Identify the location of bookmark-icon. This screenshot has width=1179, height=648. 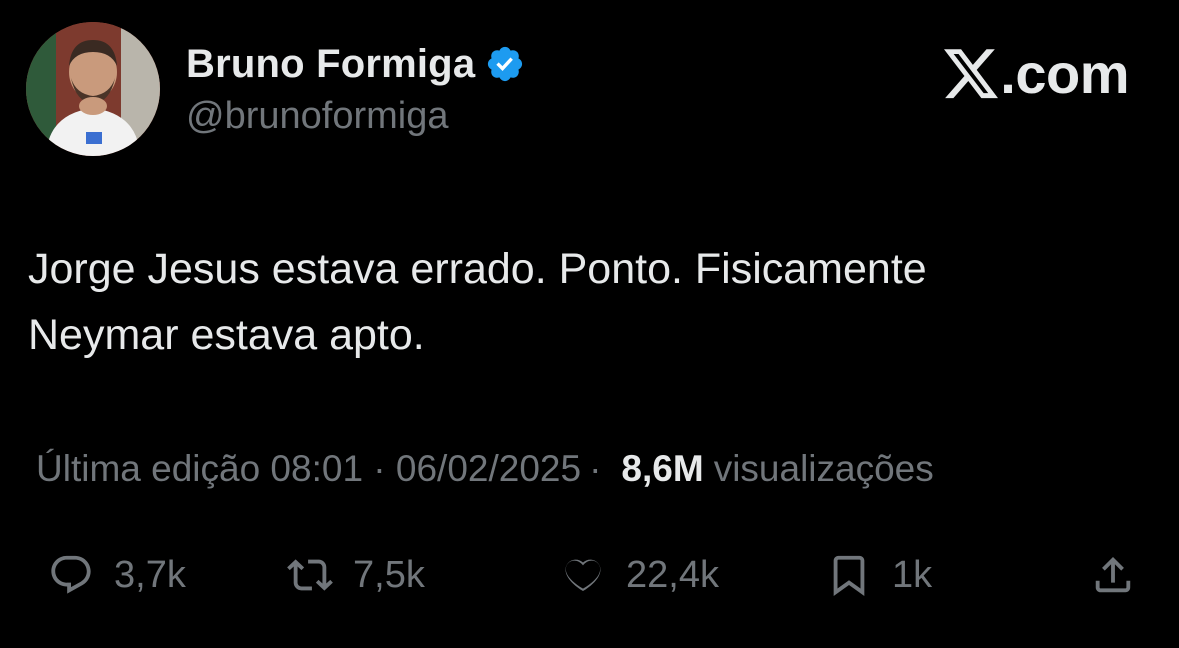
(849, 575).